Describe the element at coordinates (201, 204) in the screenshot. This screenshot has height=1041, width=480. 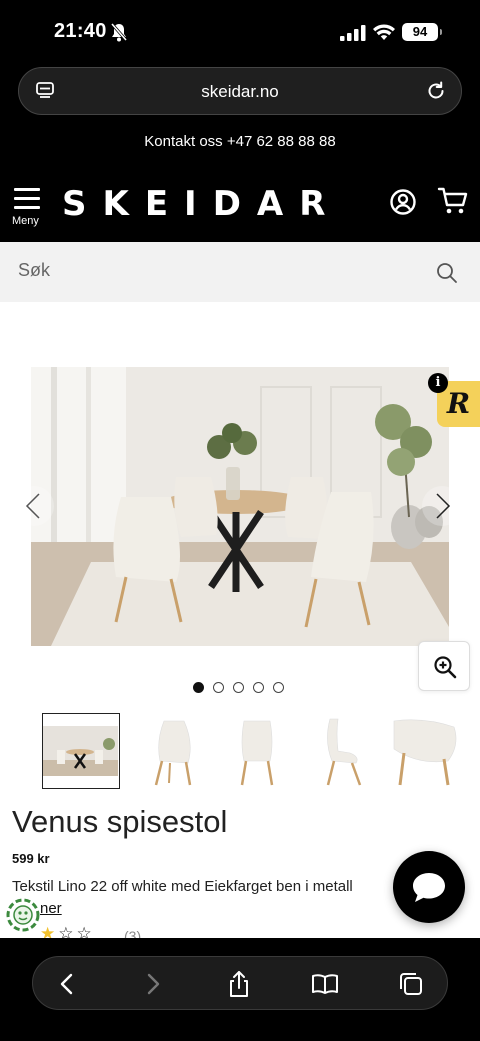
I see `site-logo: SKEIDAR` at that location.